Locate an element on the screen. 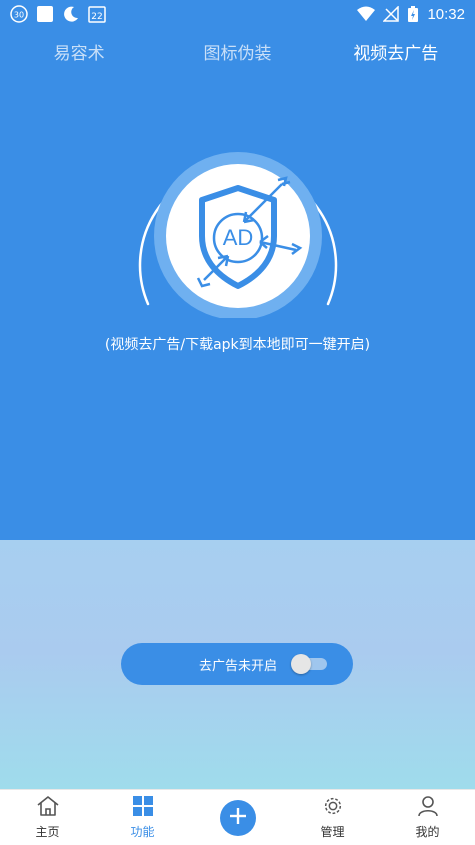  calendar-icon: 22 is located at coordinates (97, 14).